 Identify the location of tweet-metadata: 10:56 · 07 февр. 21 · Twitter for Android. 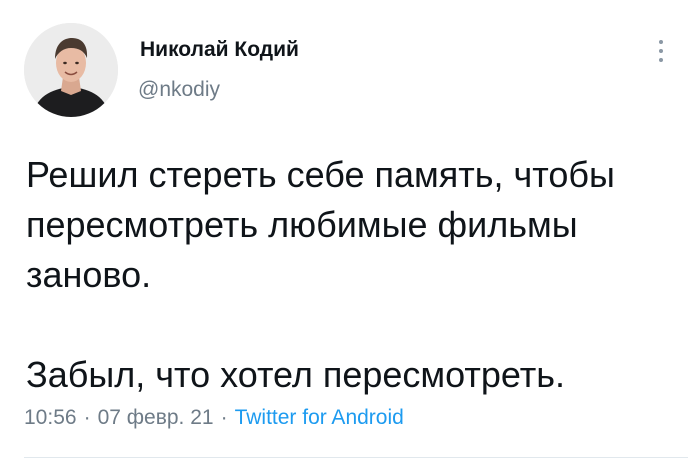
(214, 418).